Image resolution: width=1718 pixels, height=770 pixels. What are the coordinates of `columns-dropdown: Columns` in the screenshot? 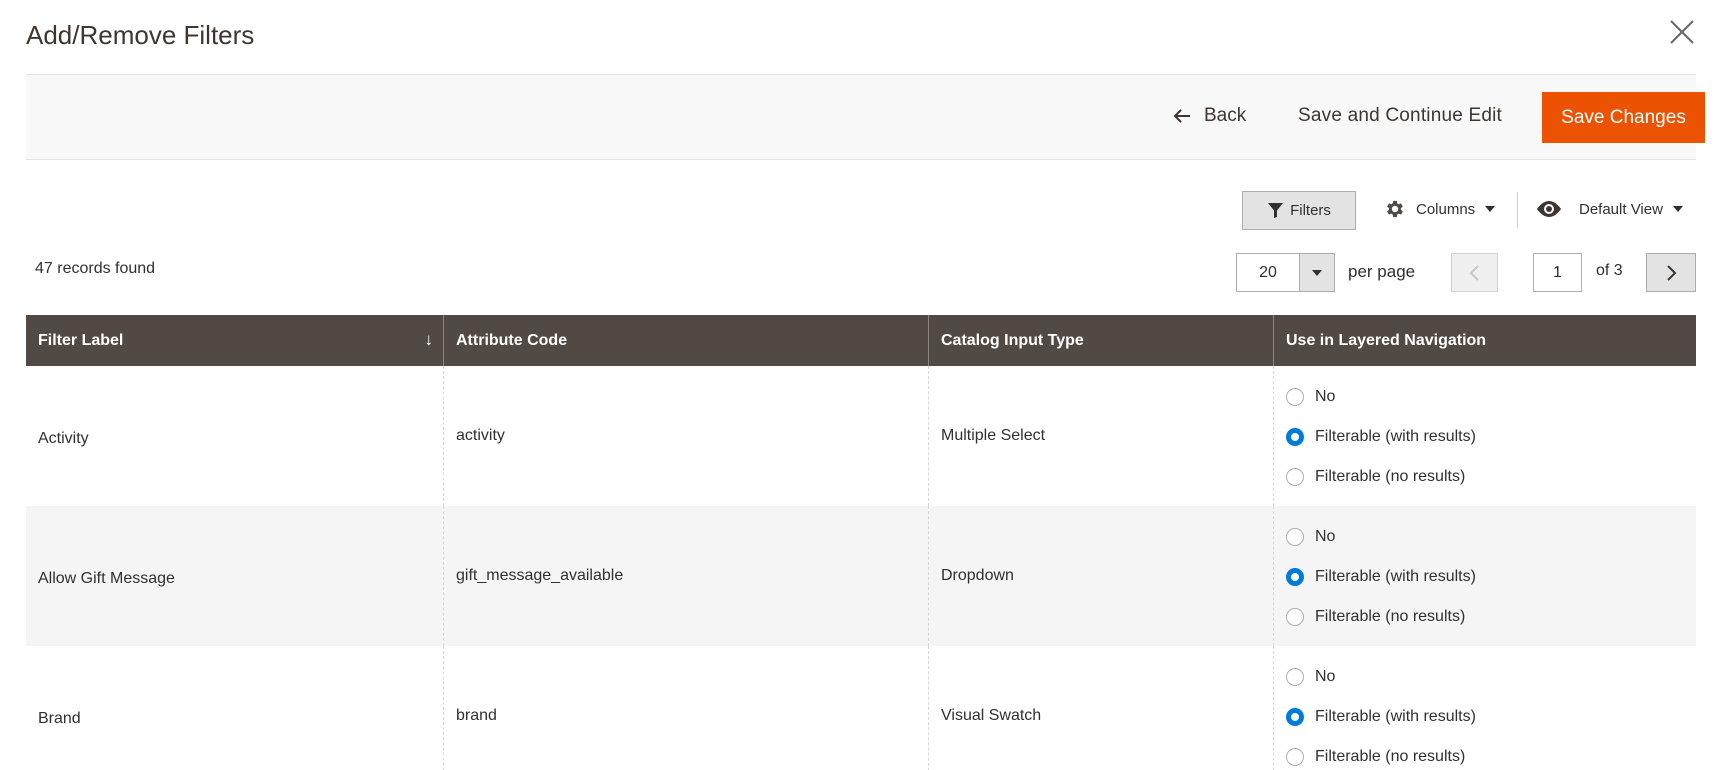 It's located at (1440, 209).